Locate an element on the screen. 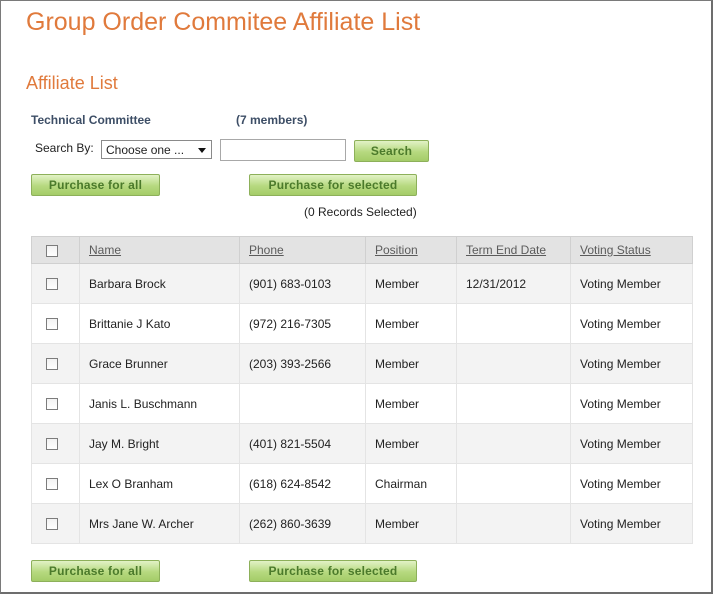 The width and height of the screenshot is (713, 594). purchase-selected-button-bottom: Purchase for selected is located at coordinates (333, 571).